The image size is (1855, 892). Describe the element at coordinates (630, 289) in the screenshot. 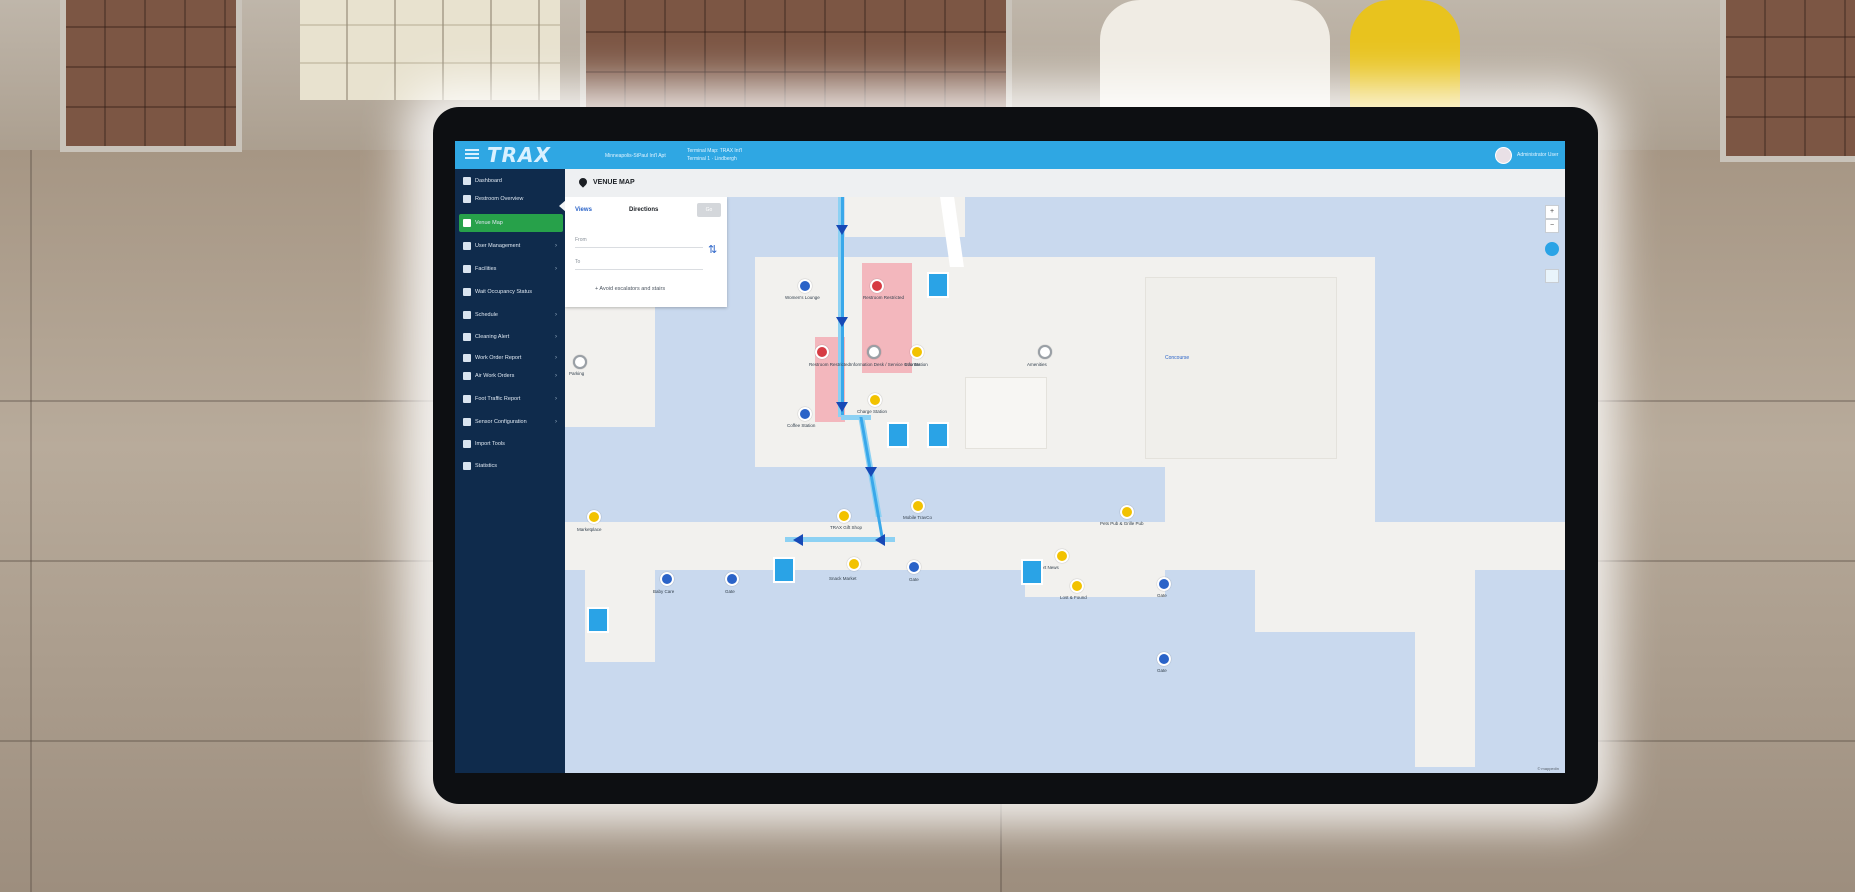

I see `avoid-stairs-toggle: + Avoid escalators and stairs` at that location.